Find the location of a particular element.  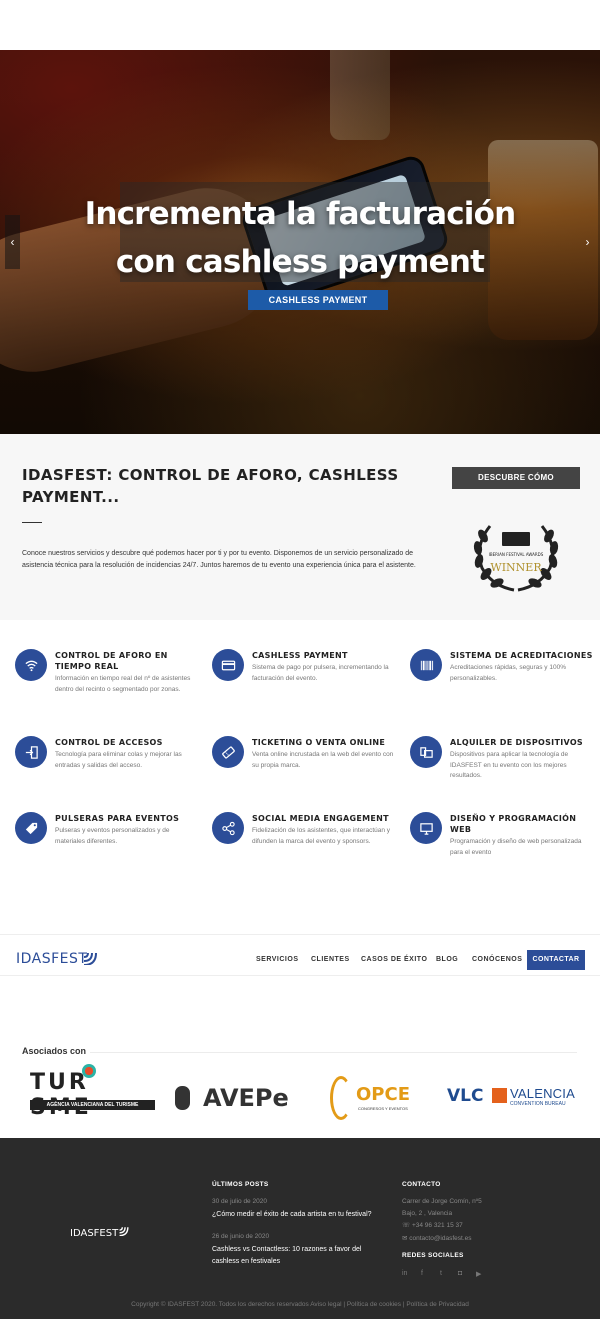

award-word: WINNER is located at coordinates (516, 567).